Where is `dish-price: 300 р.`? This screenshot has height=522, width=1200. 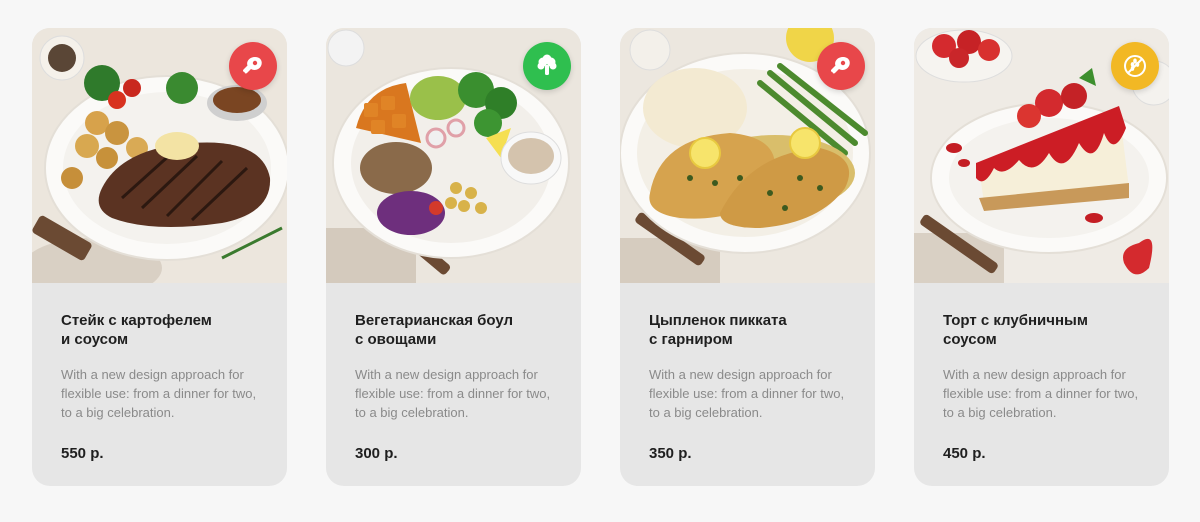
dish-price: 300 р. is located at coordinates (376, 453).